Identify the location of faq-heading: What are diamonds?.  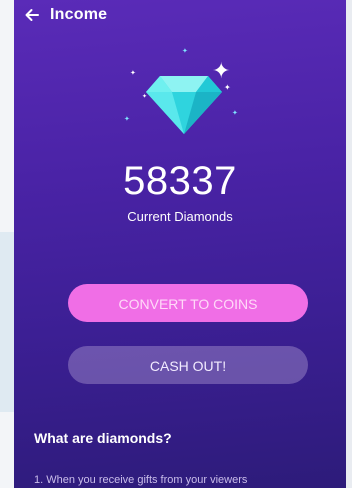
(103, 438).